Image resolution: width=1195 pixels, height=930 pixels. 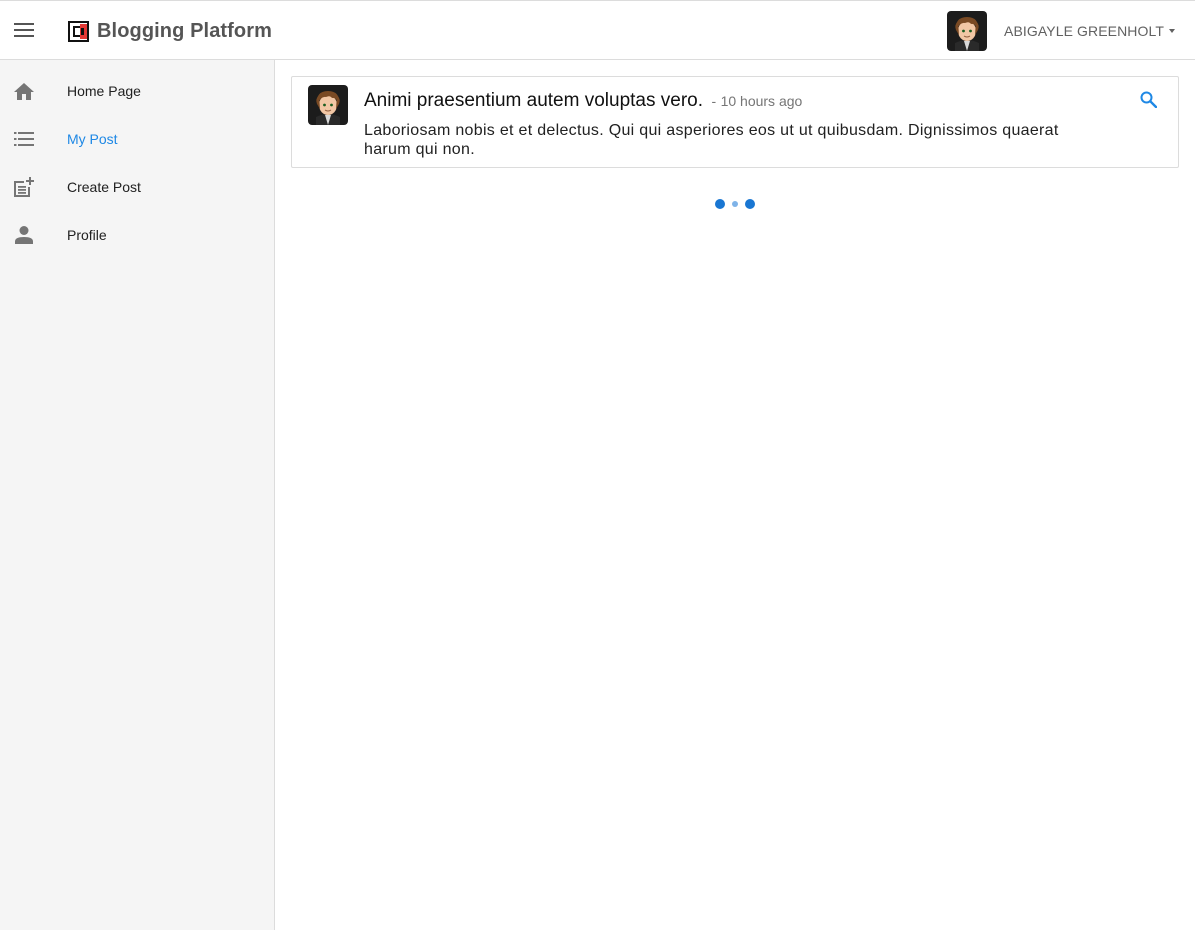 What do you see at coordinates (597, 30) in the screenshot?
I see `top-app-bar: Blogging Platform ABIGAYLE GREENHOLT` at bounding box center [597, 30].